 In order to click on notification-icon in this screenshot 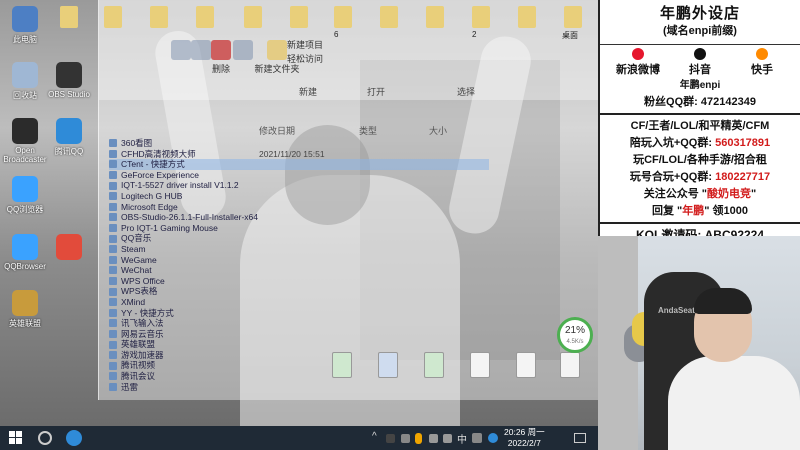, I will do `click(580, 438)`.